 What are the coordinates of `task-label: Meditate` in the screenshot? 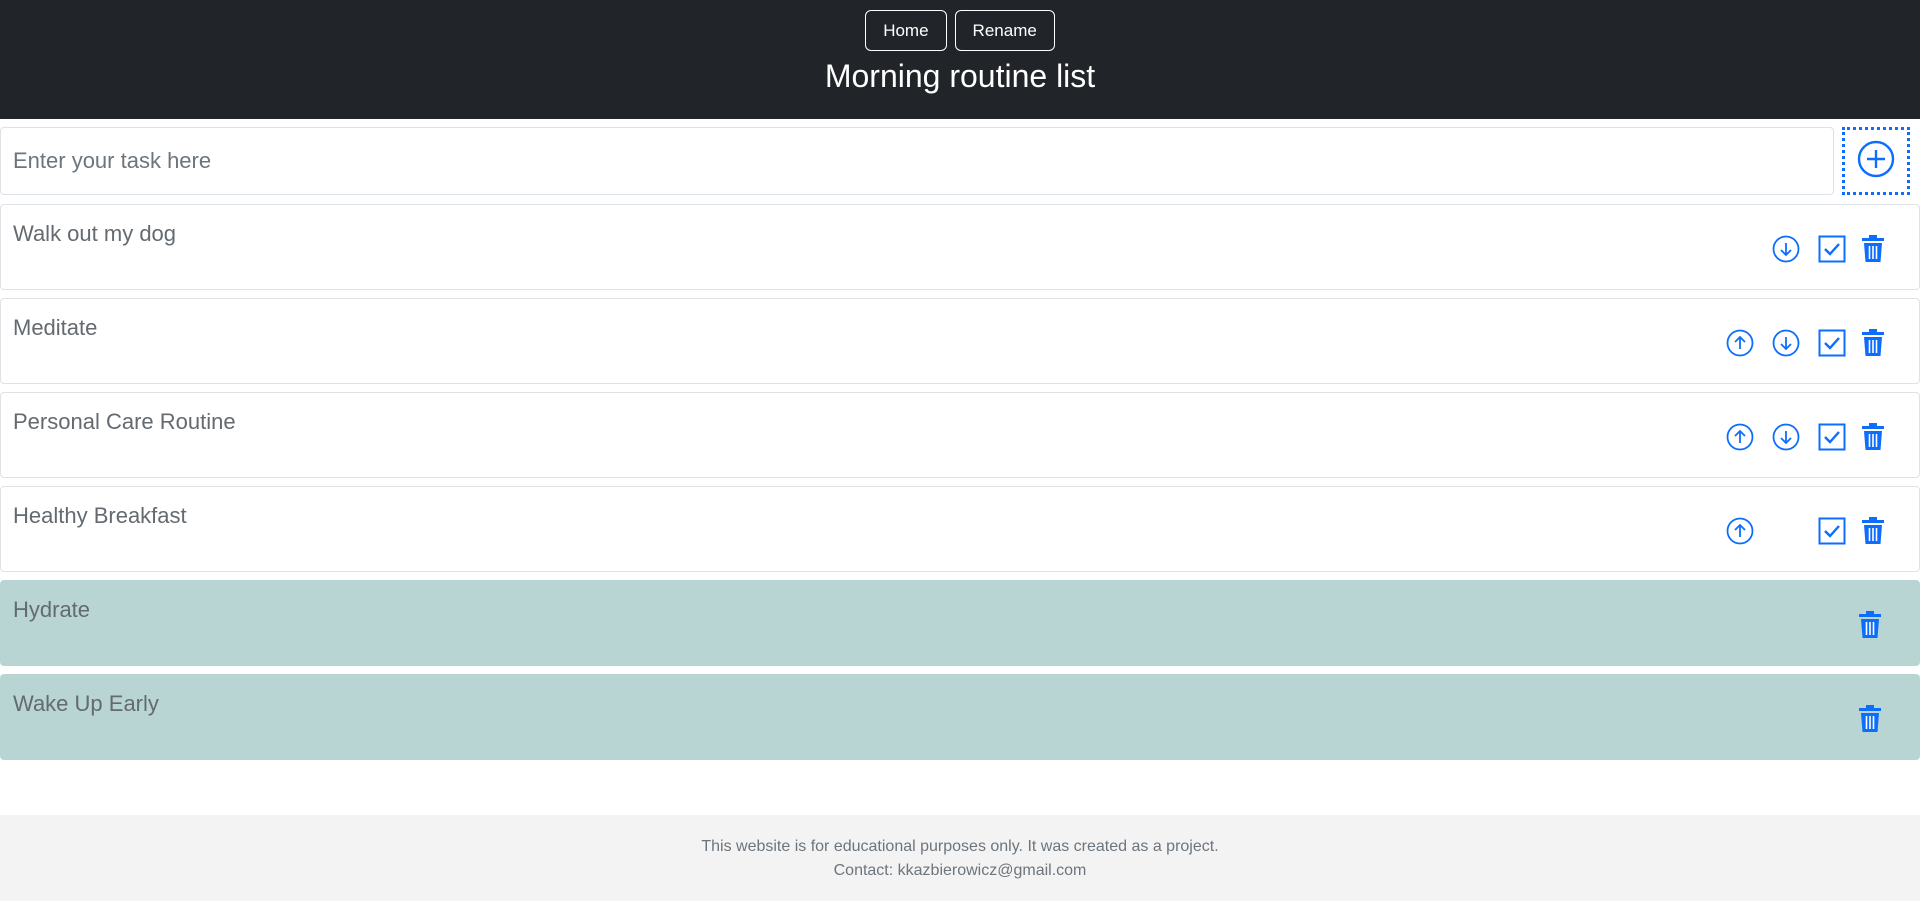 It's located at (55, 327).